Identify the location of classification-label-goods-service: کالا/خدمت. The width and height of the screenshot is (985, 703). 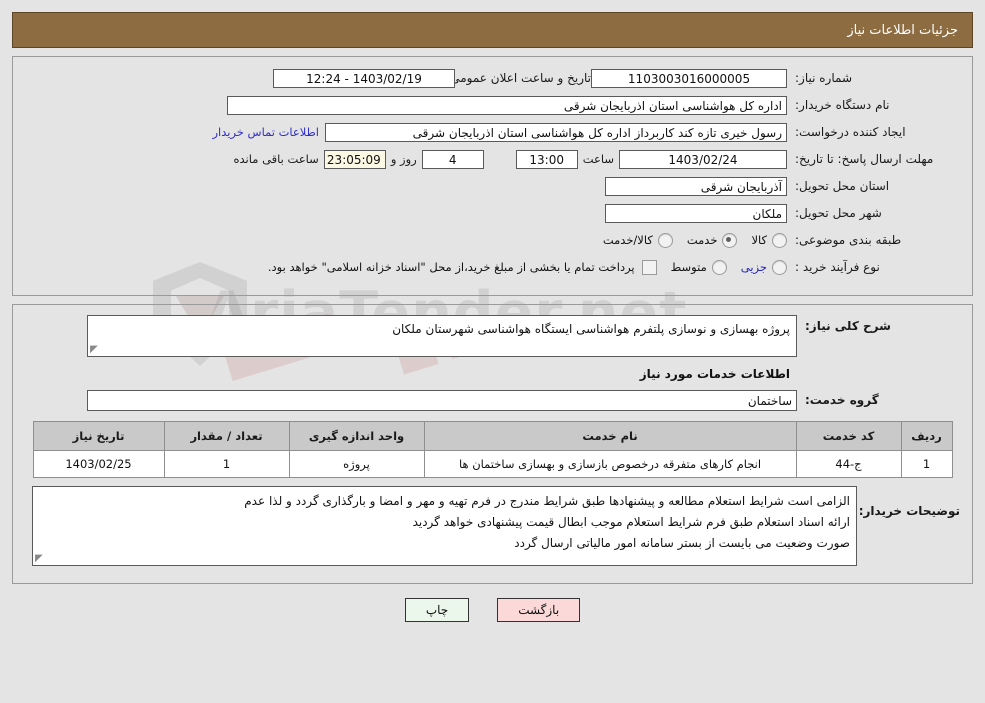
(627, 240).